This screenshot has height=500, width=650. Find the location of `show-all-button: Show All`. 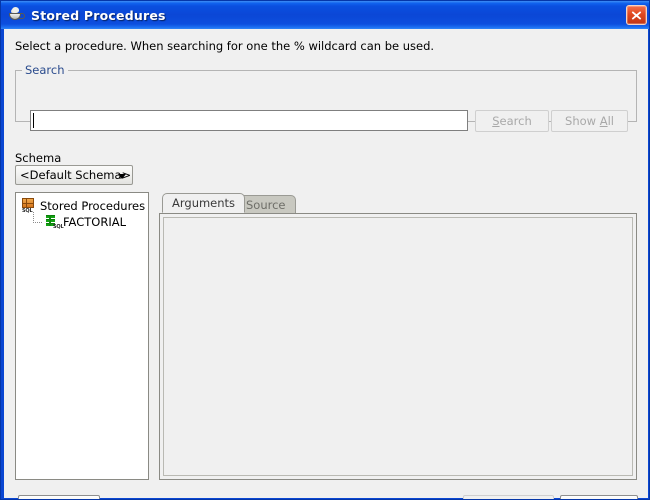

show-all-button: Show All is located at coordinates (589, 121).